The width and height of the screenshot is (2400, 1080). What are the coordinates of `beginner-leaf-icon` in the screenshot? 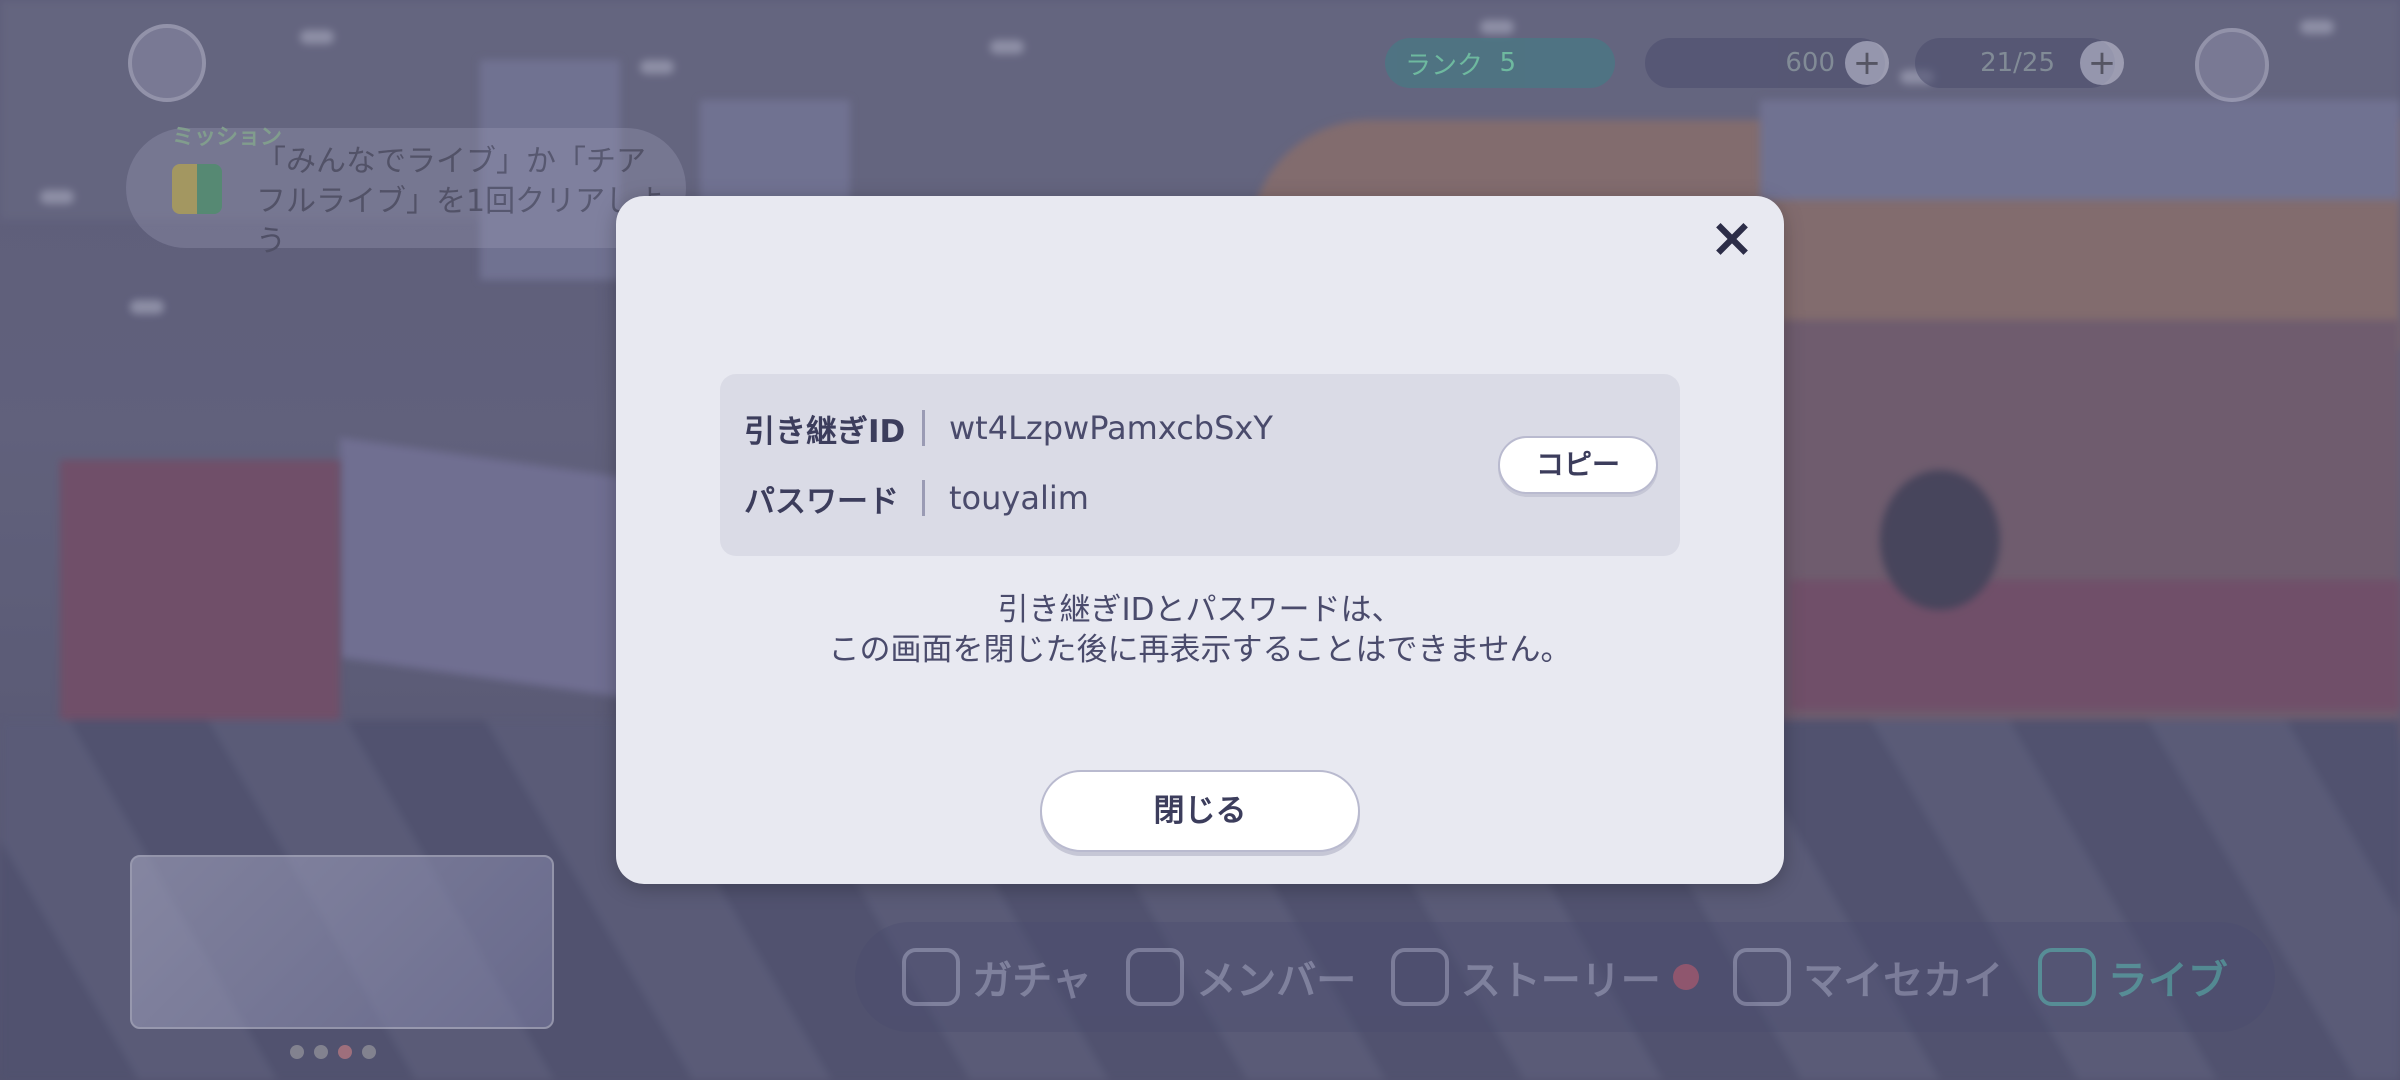 It's located at (197, 189).